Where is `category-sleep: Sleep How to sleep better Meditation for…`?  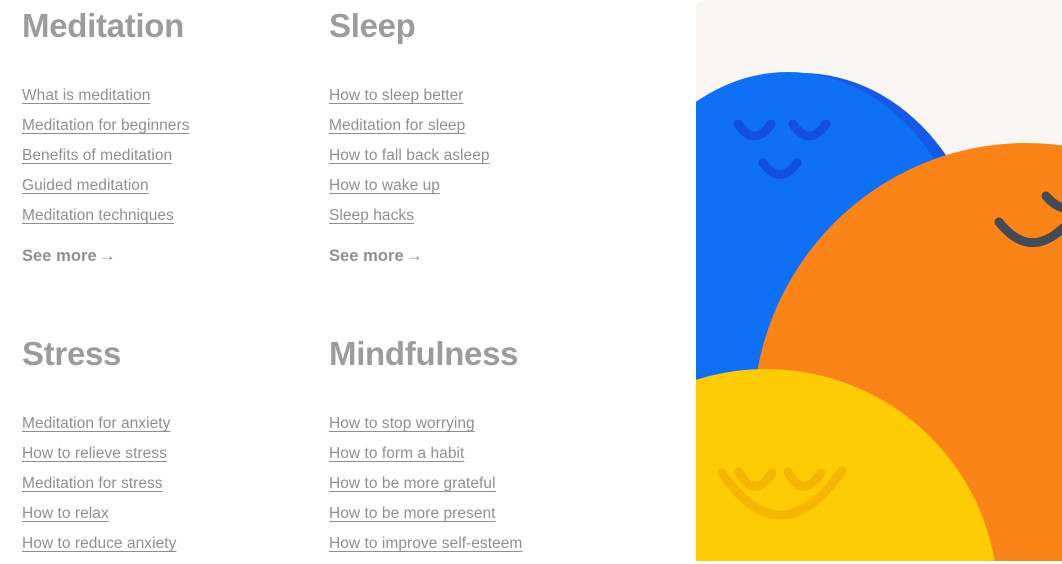
category-sleep: Sleep How to sleep better Meditation for… is located at coordinates (499, 135).